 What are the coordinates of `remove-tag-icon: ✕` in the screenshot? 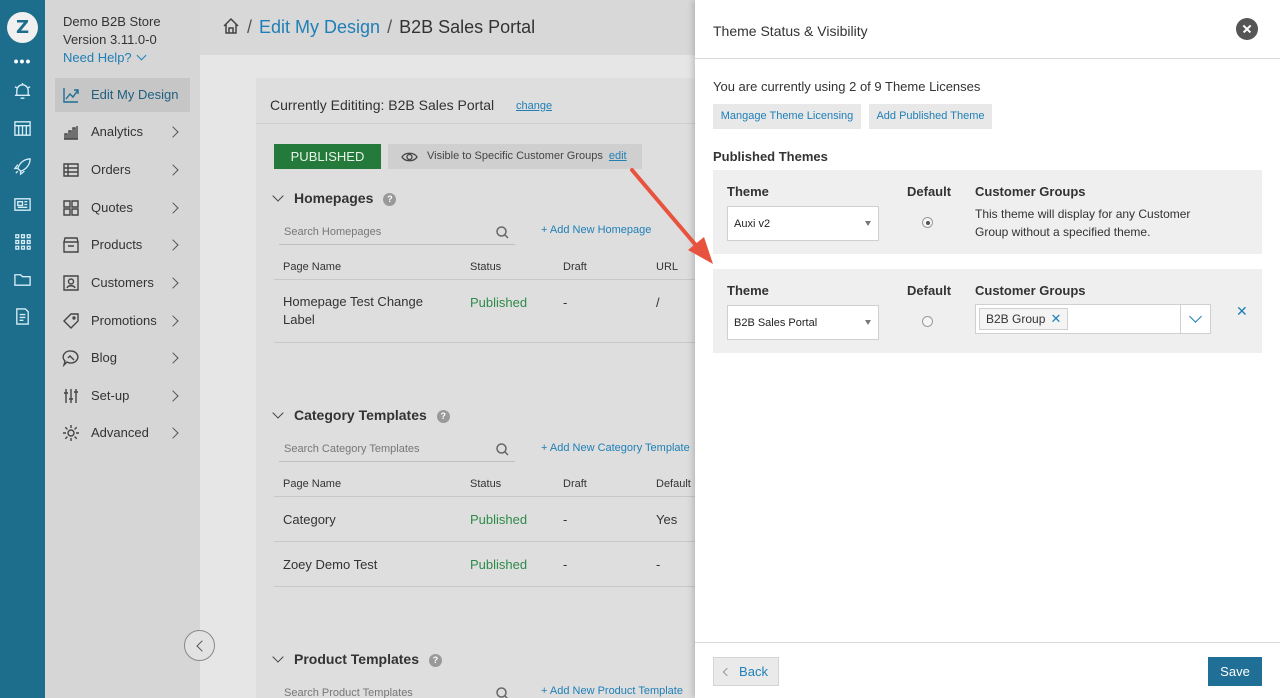 It's located at (1055, 319).